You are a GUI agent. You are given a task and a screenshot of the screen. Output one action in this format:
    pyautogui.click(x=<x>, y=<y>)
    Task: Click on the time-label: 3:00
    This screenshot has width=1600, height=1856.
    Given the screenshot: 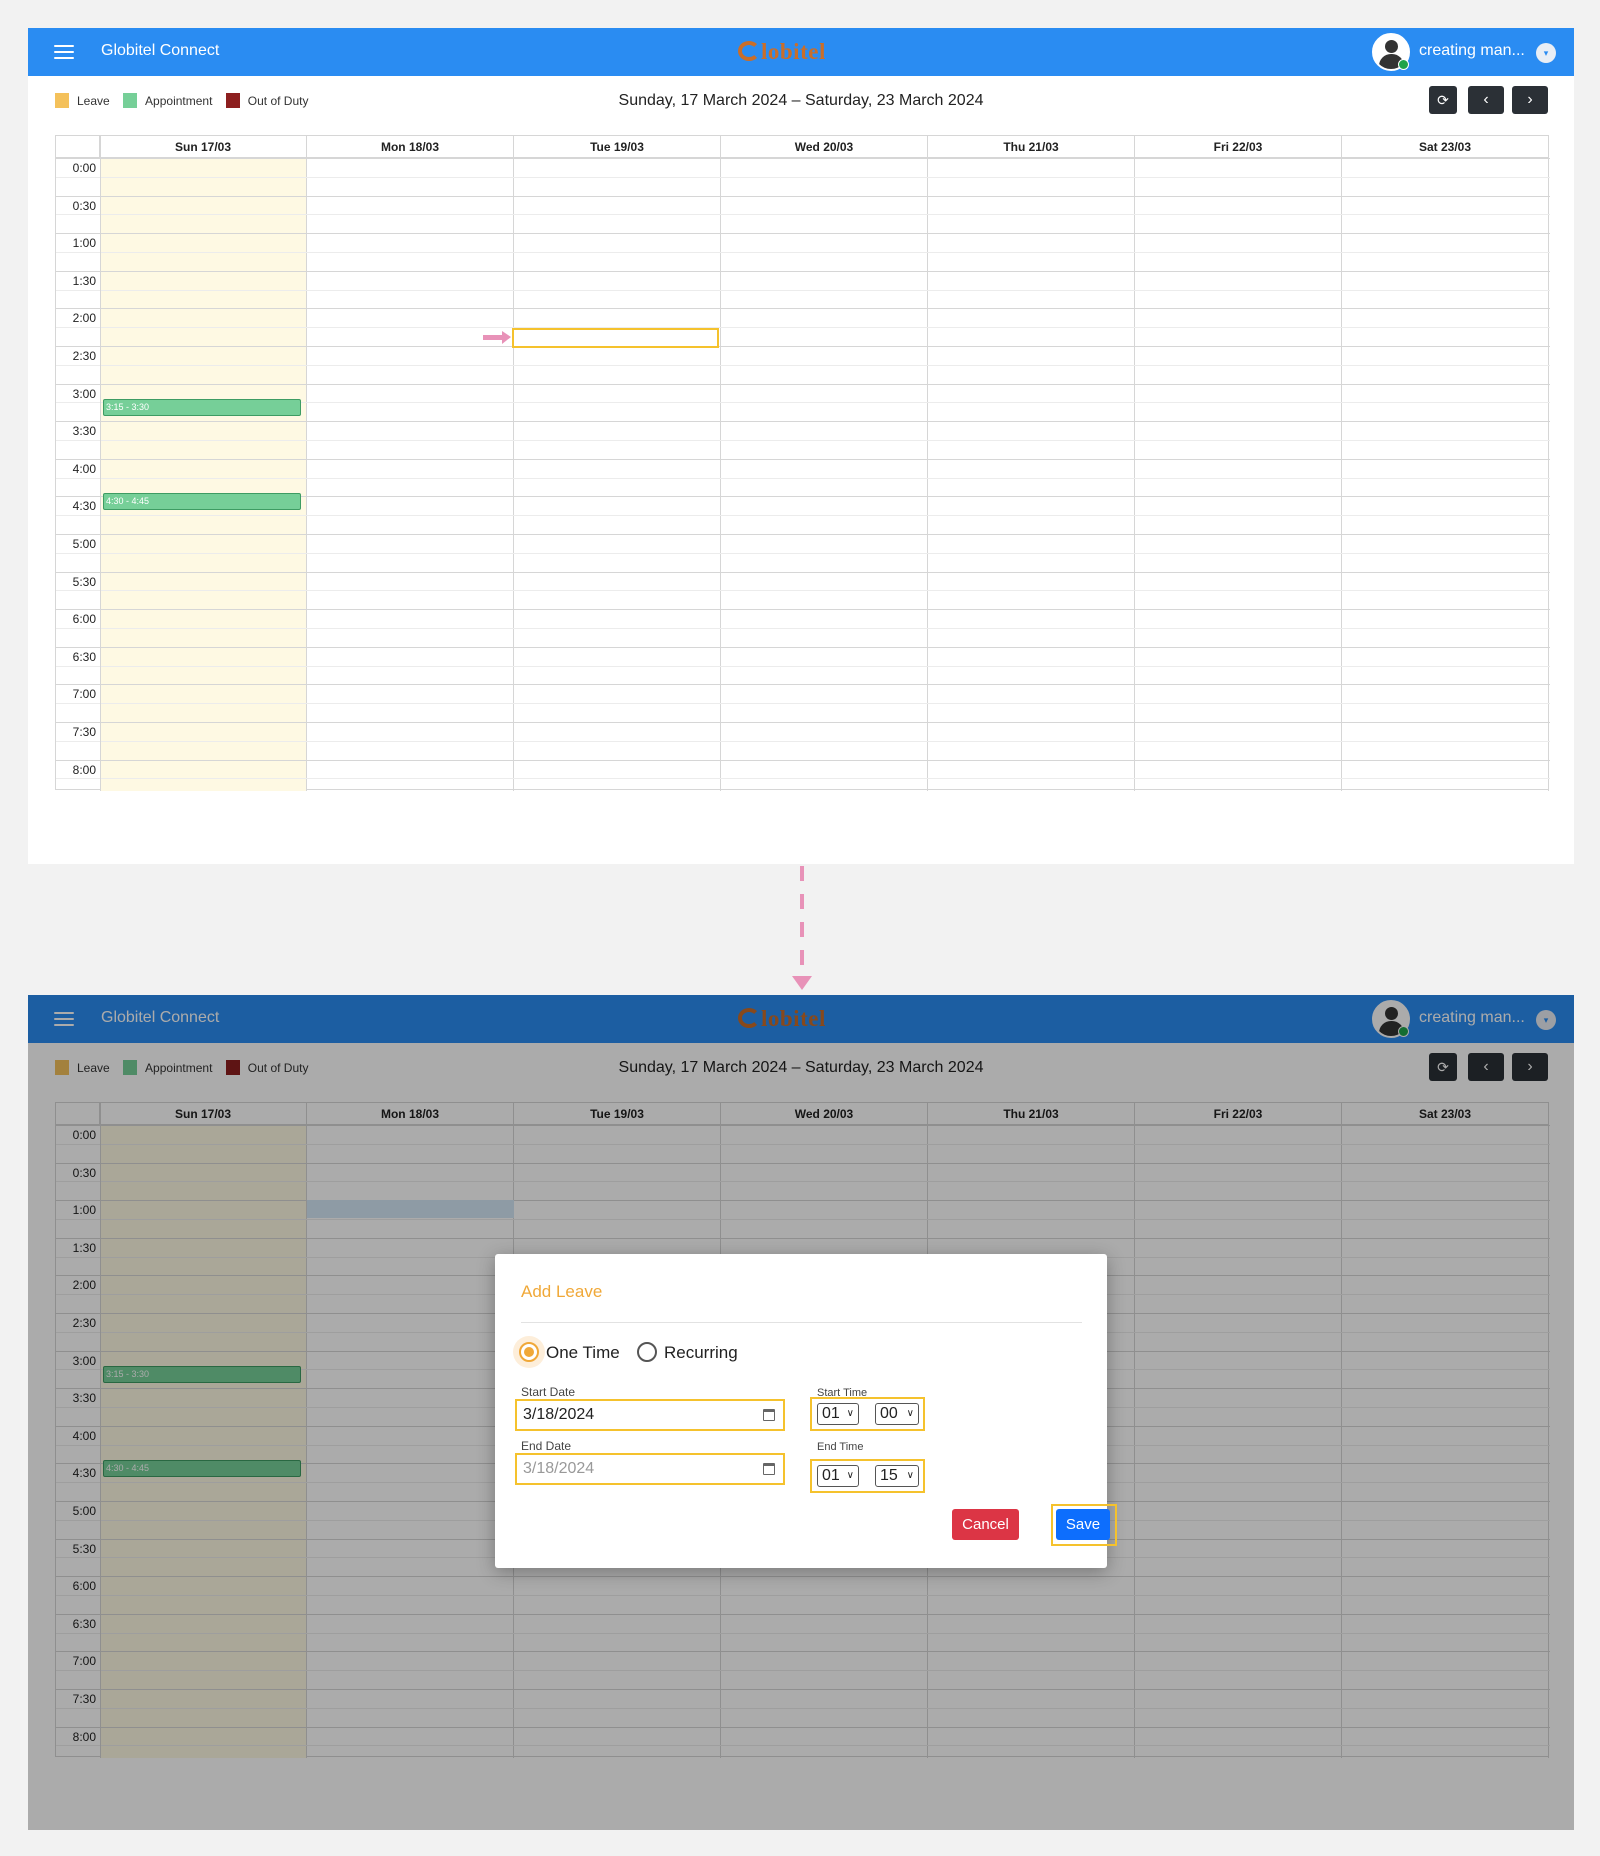 What is the action you would take?
    pyautogui.click(x=84, y=394)
    